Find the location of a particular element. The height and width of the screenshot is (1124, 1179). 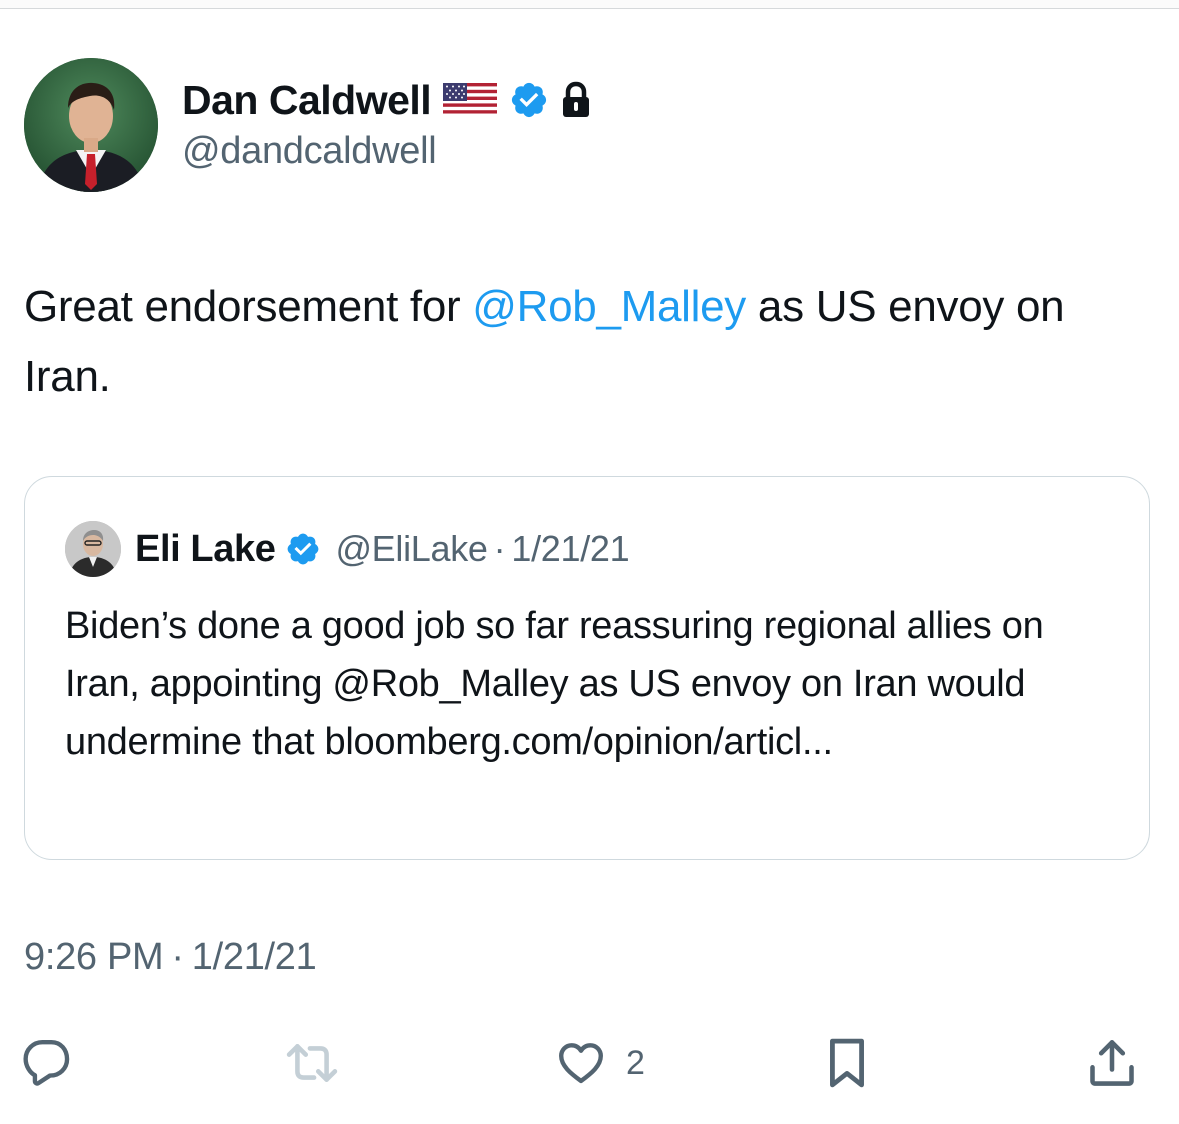

quoted-author-name: Eli Lake is located at coordinates (205, 549).